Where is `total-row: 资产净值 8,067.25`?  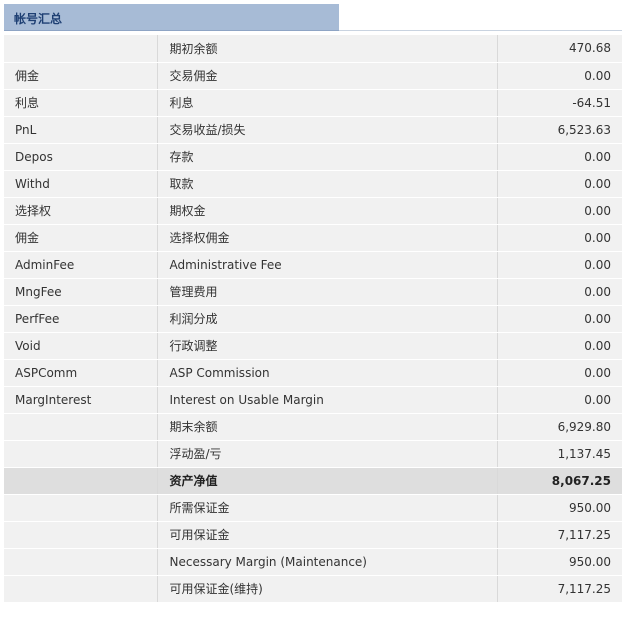 total-row: 资产净值 8,067.25 is located at coordinates (313, 481).